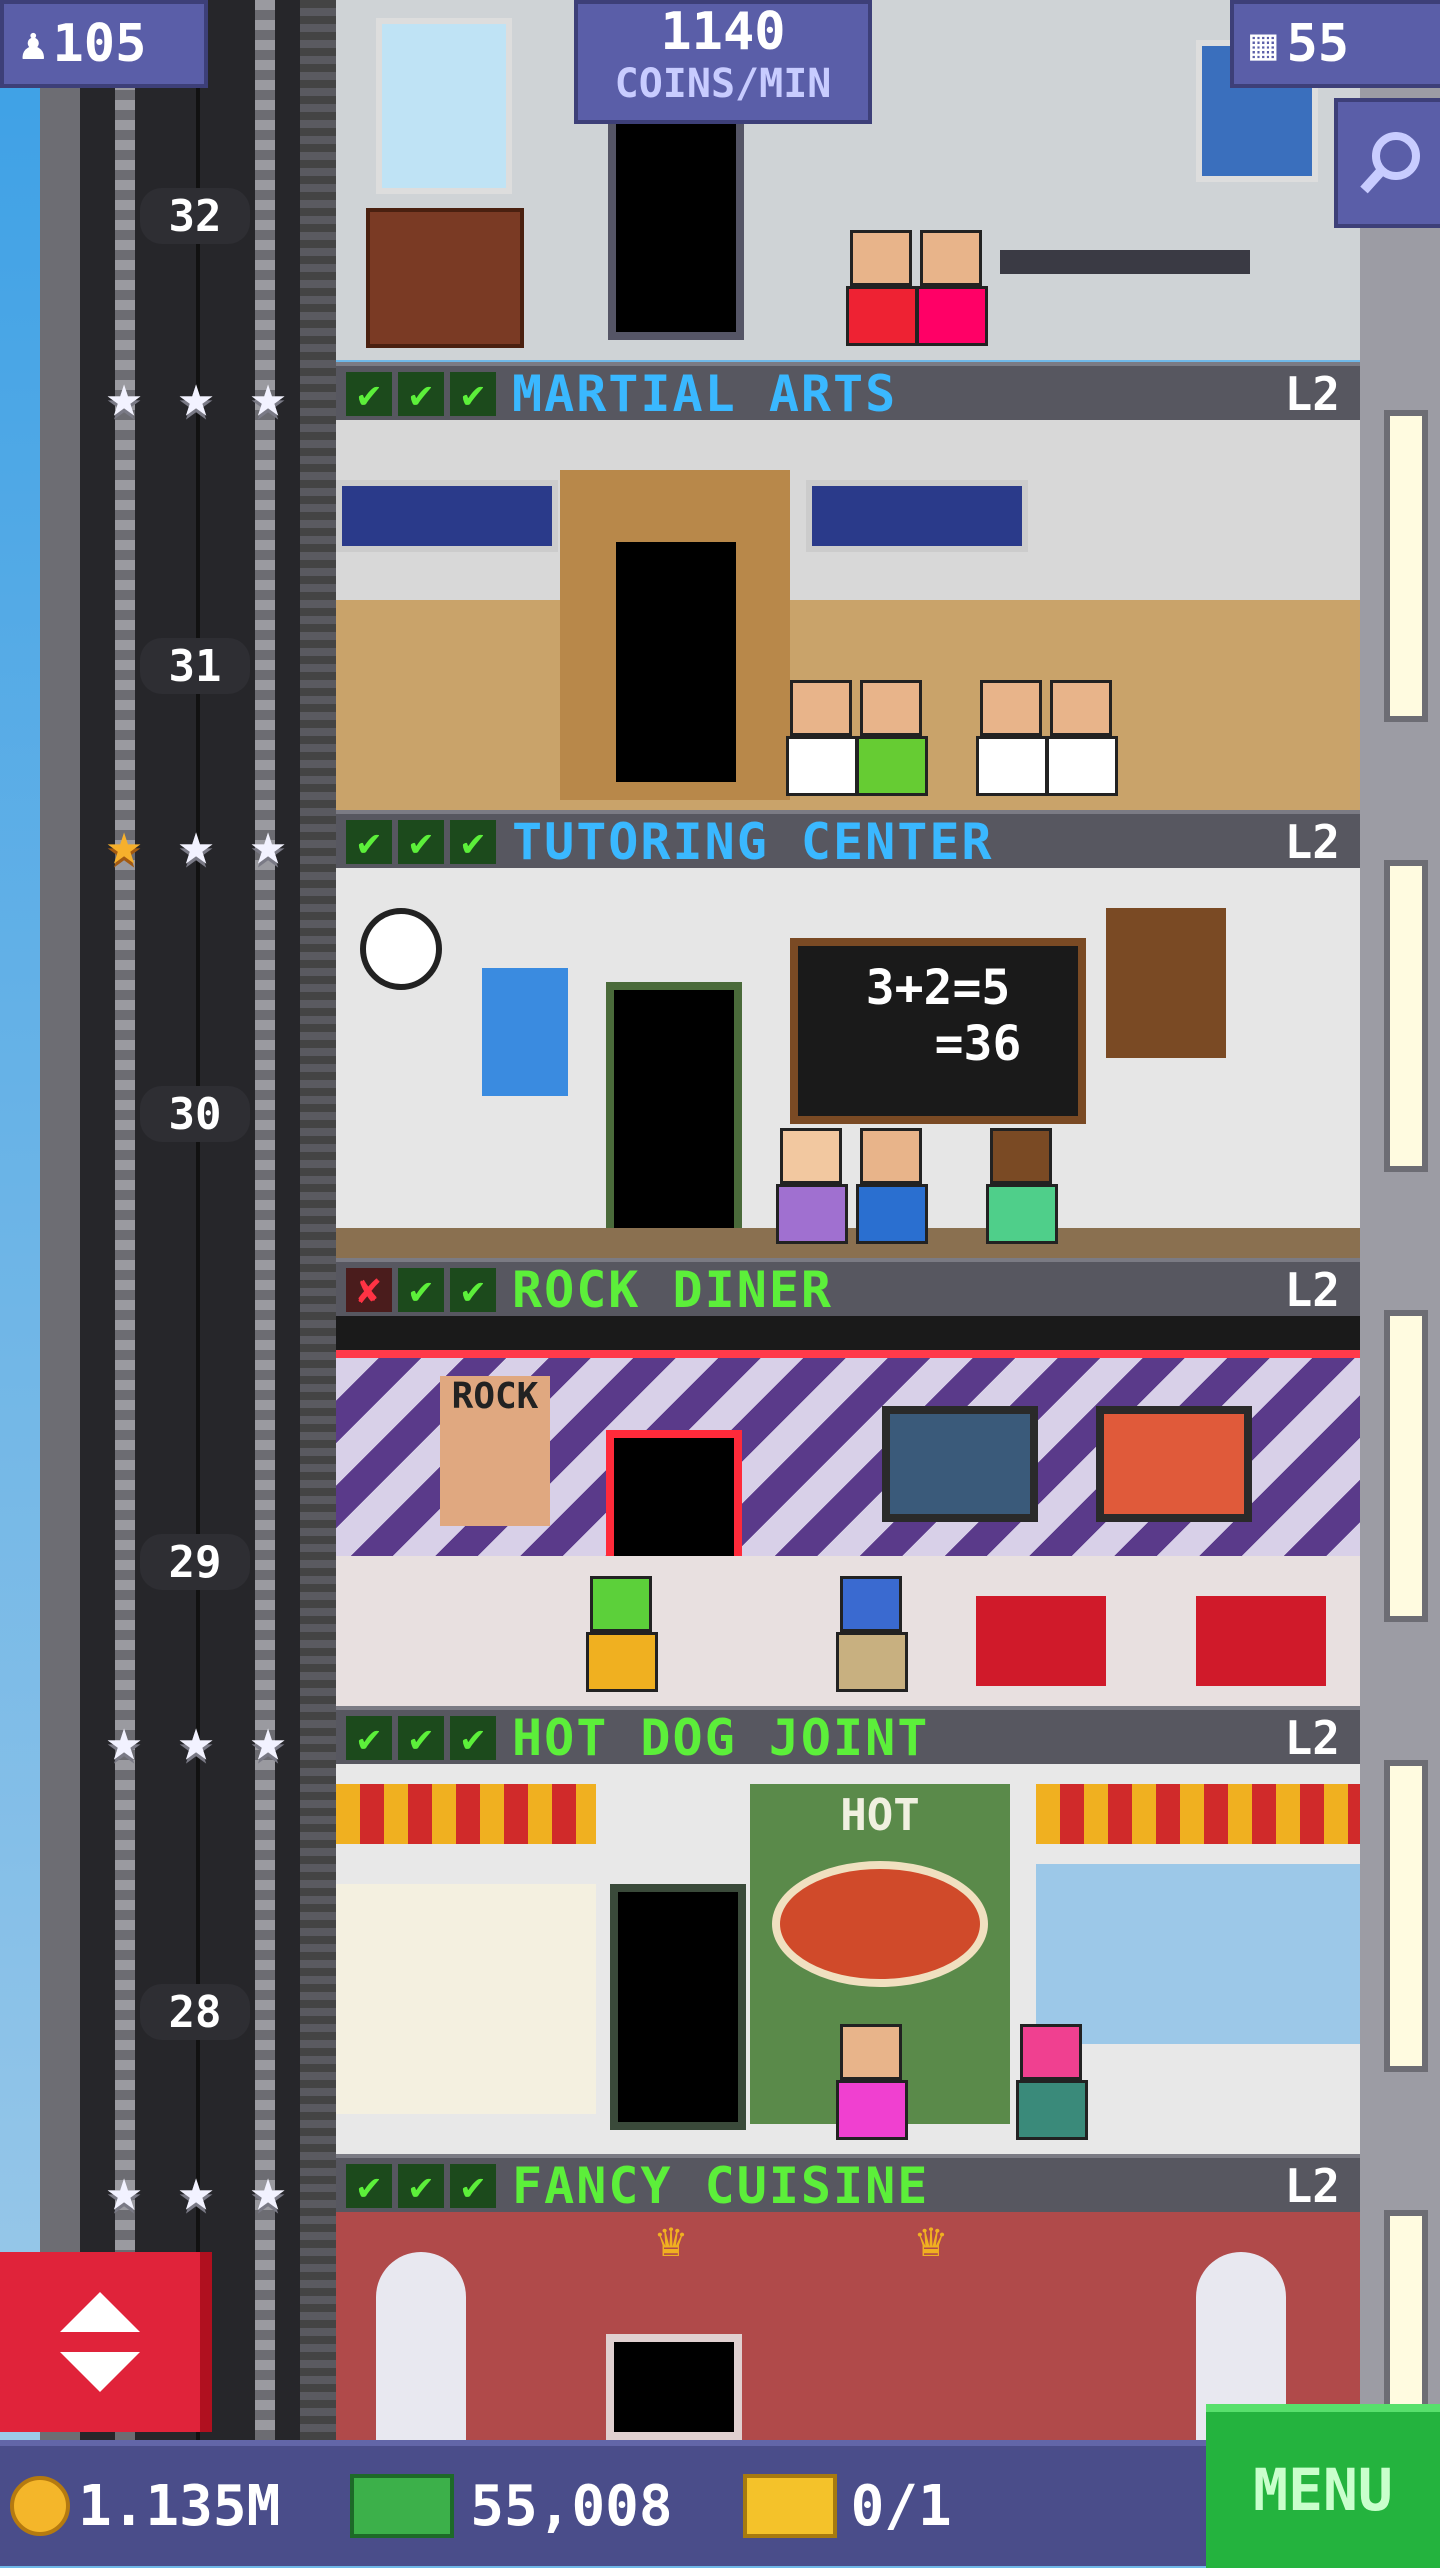  What do you see at coordinates (931, 2240) in the screenshot?
I see `chandelier-icon: ♛` at bounding box center [931, 2240].